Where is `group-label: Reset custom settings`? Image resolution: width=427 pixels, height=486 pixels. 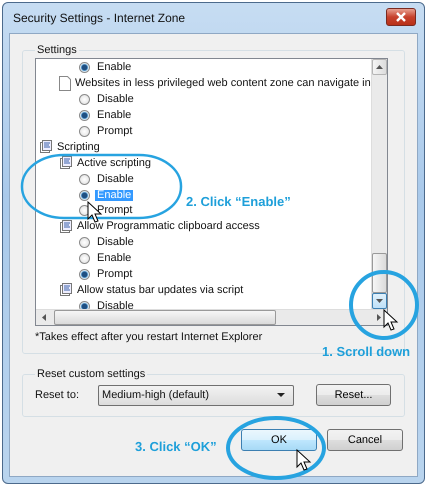 group-label: Reset custom settings is located at coordinates (91, 374).